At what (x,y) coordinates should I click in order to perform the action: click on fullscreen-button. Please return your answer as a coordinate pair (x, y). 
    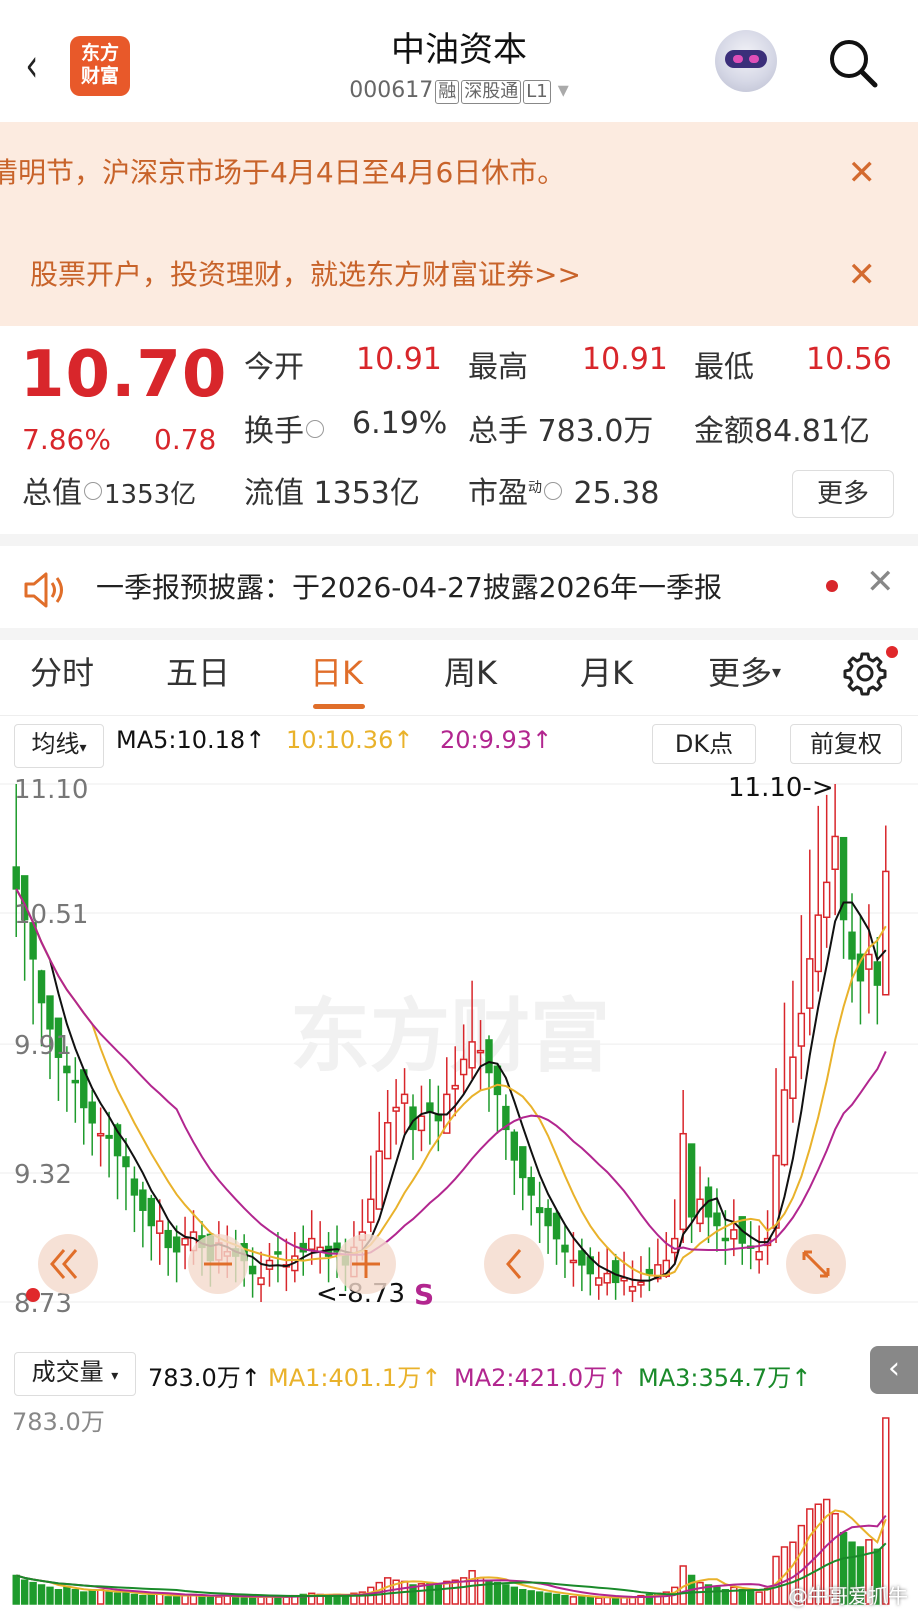
    Looking at the image, I should click on (816, 1264).